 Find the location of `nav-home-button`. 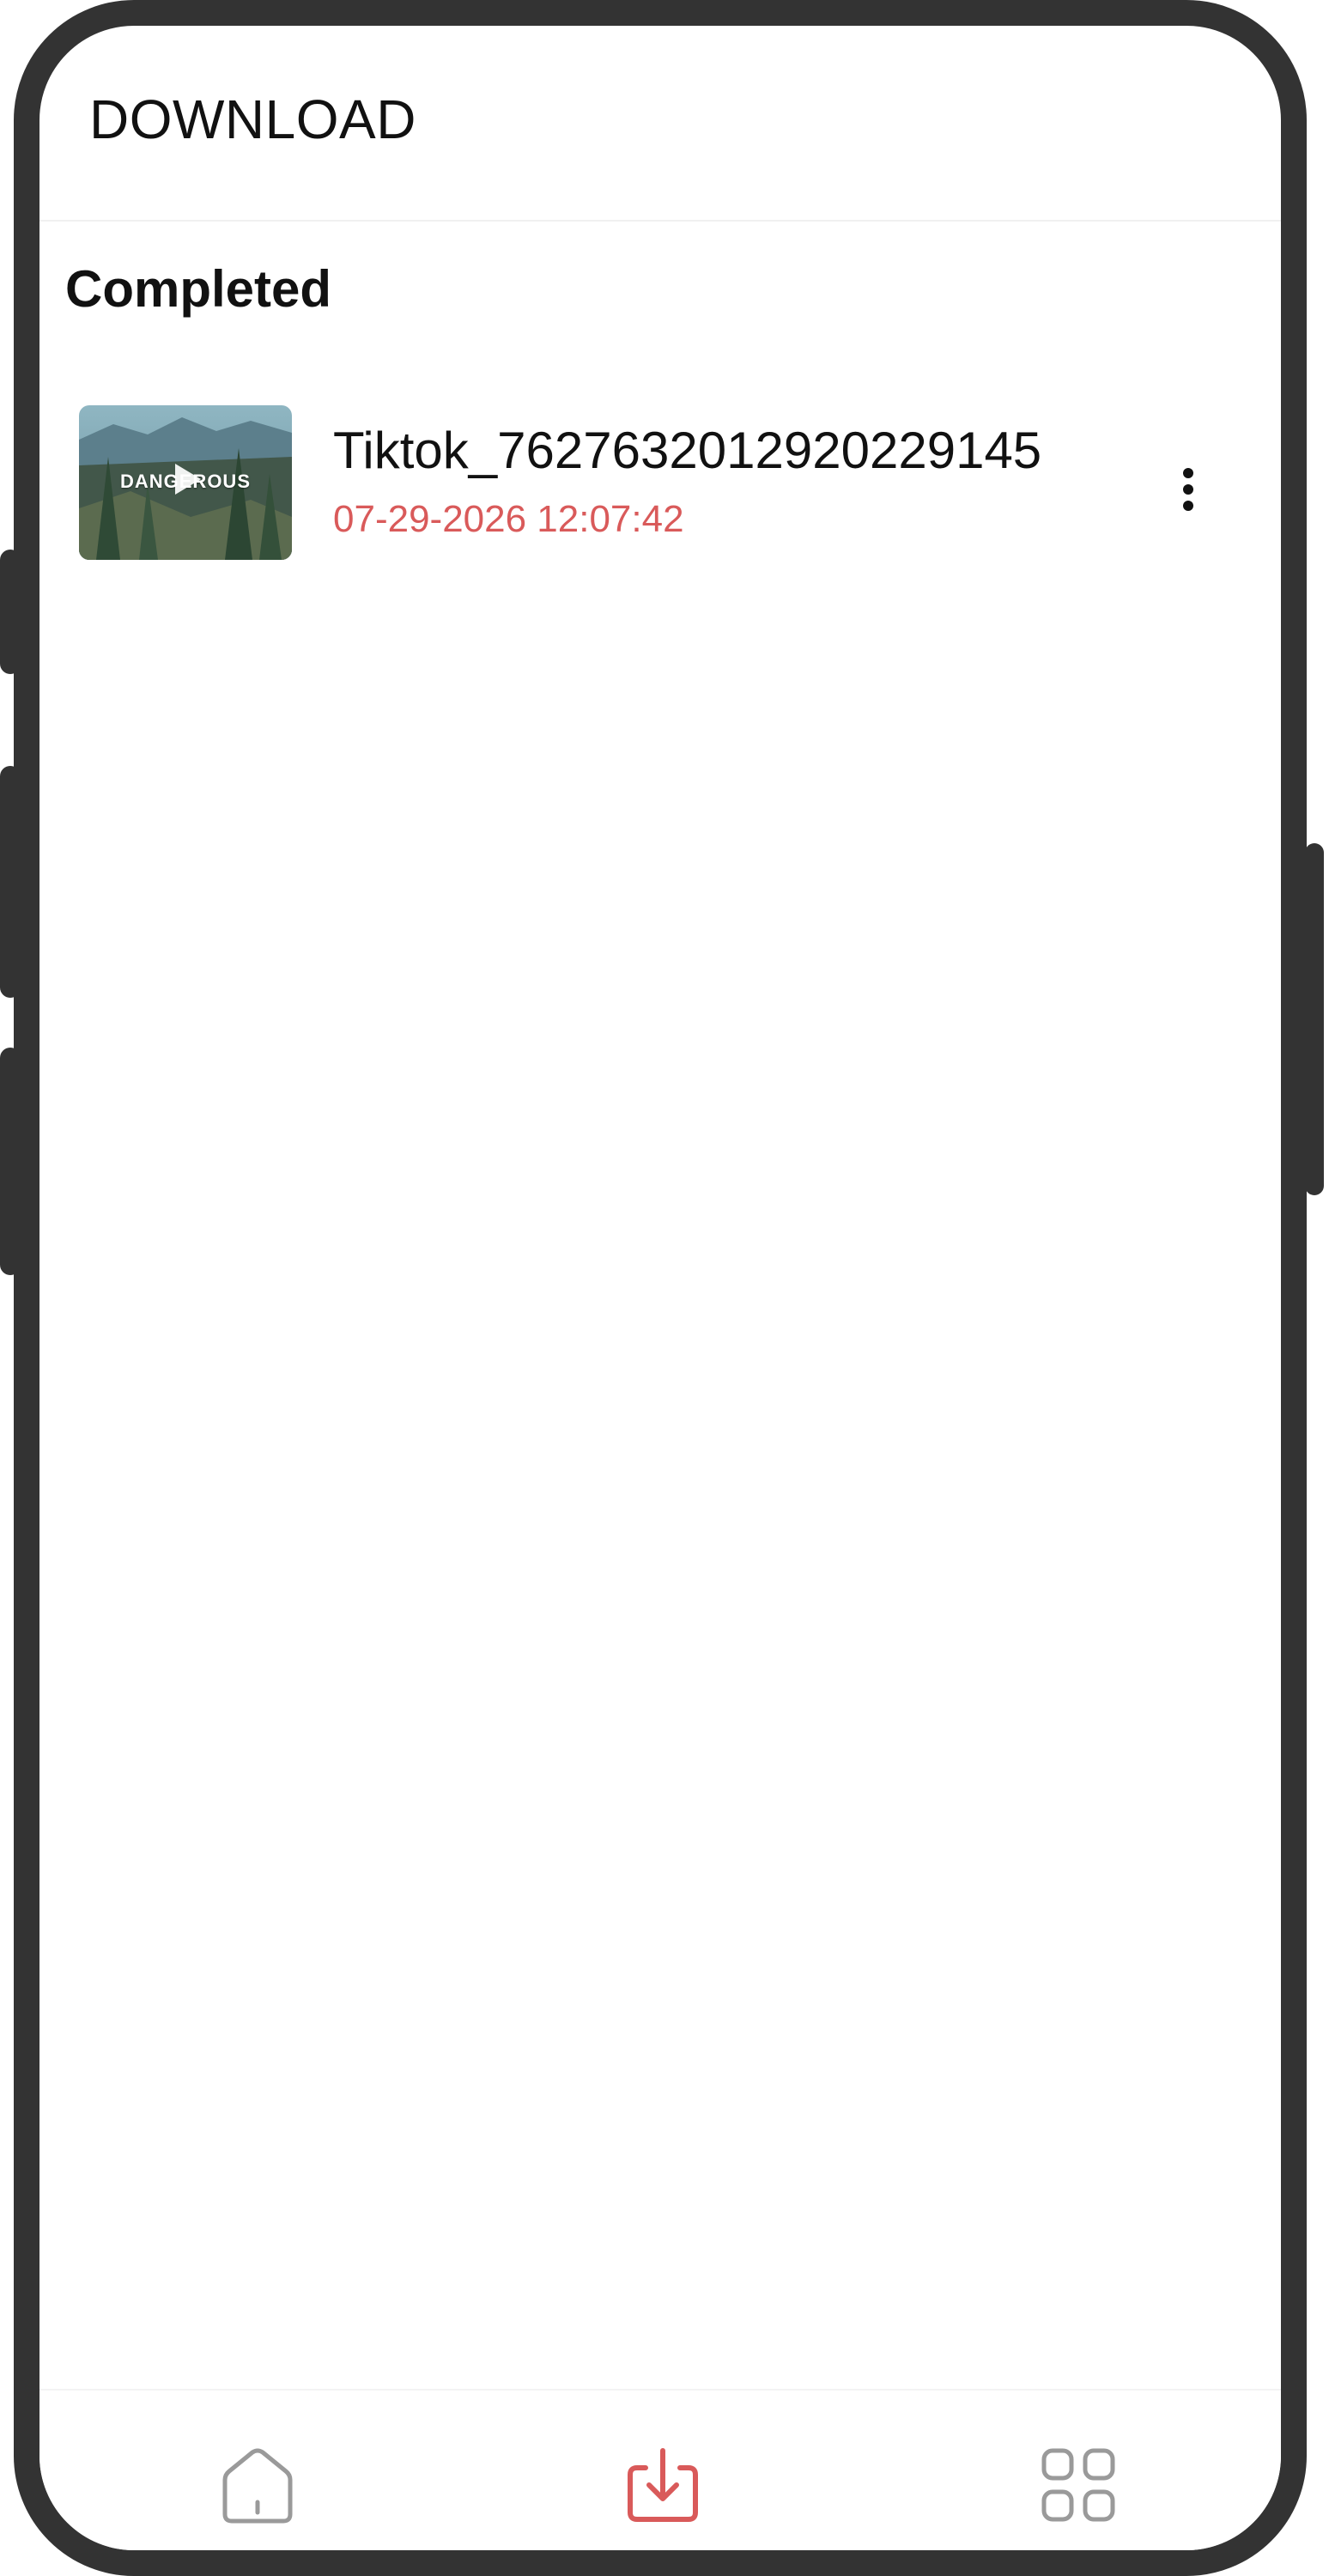

nav-home-button is located at coordinates (257, 2485).